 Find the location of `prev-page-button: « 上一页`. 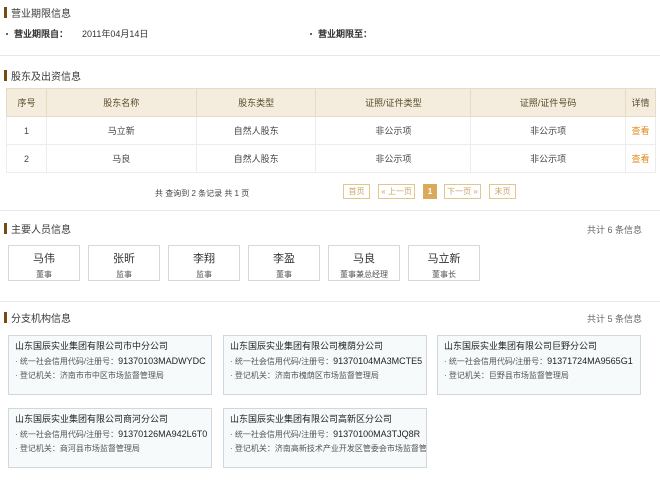

prev-page-button: « 上一页 is located at coordinates (396, 191).